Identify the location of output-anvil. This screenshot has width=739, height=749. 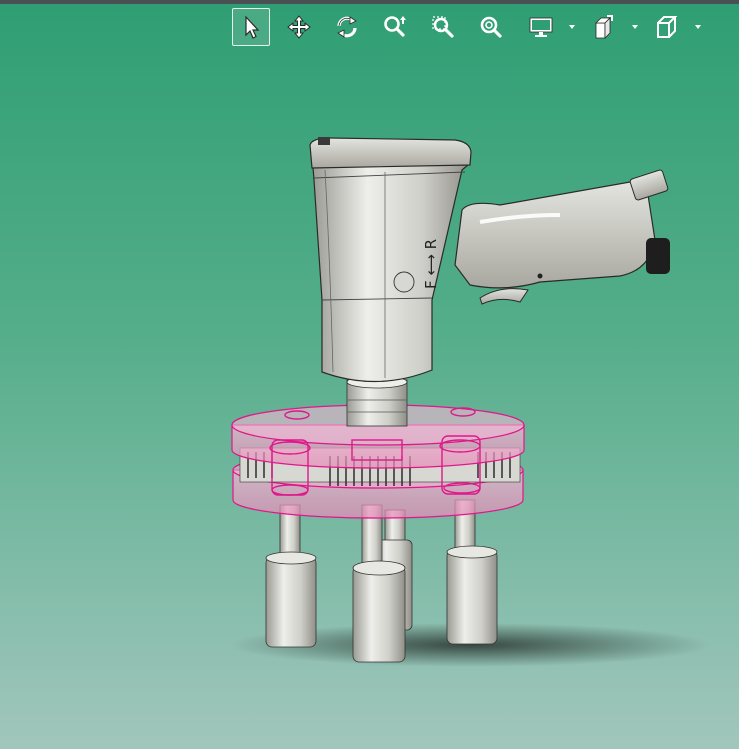
(377, 401).